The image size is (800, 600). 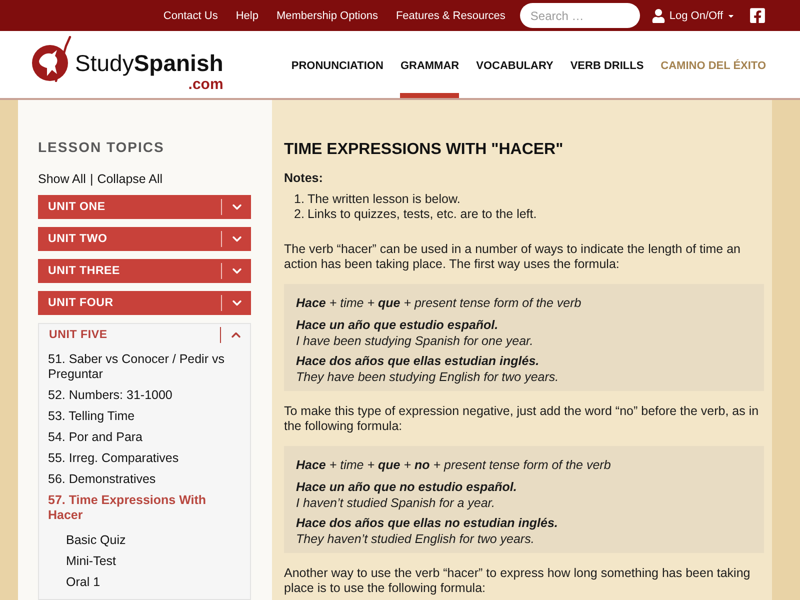 What do you see at coordinates (418, 361) in the screenshot?
I see `spanish-example: Hace dos años que ellas estudian inglés.` at bounding box center [418, 361].